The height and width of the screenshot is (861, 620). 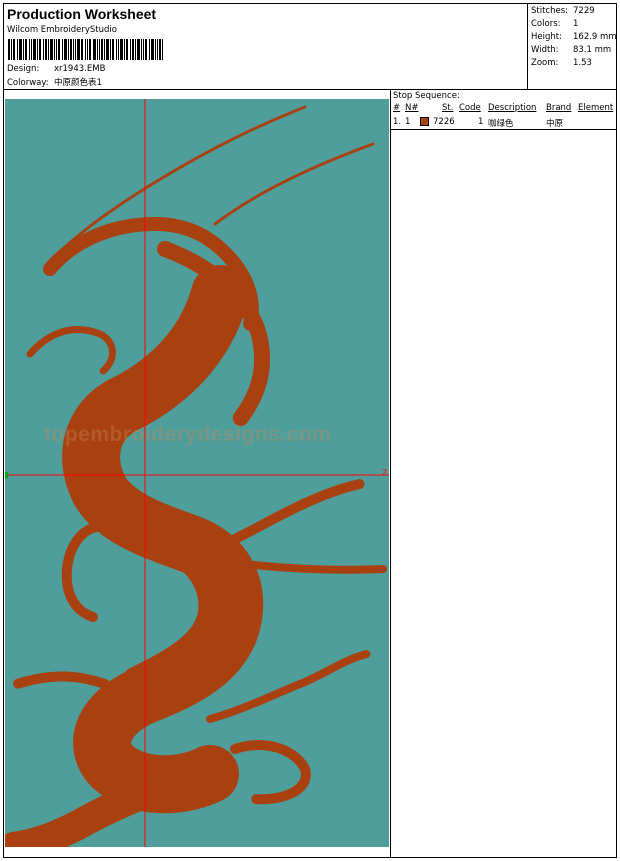 What do you see at coordinates (545, 50) in the screenshot?
I see `width-label: Width:` at bounding box center [545, 50].